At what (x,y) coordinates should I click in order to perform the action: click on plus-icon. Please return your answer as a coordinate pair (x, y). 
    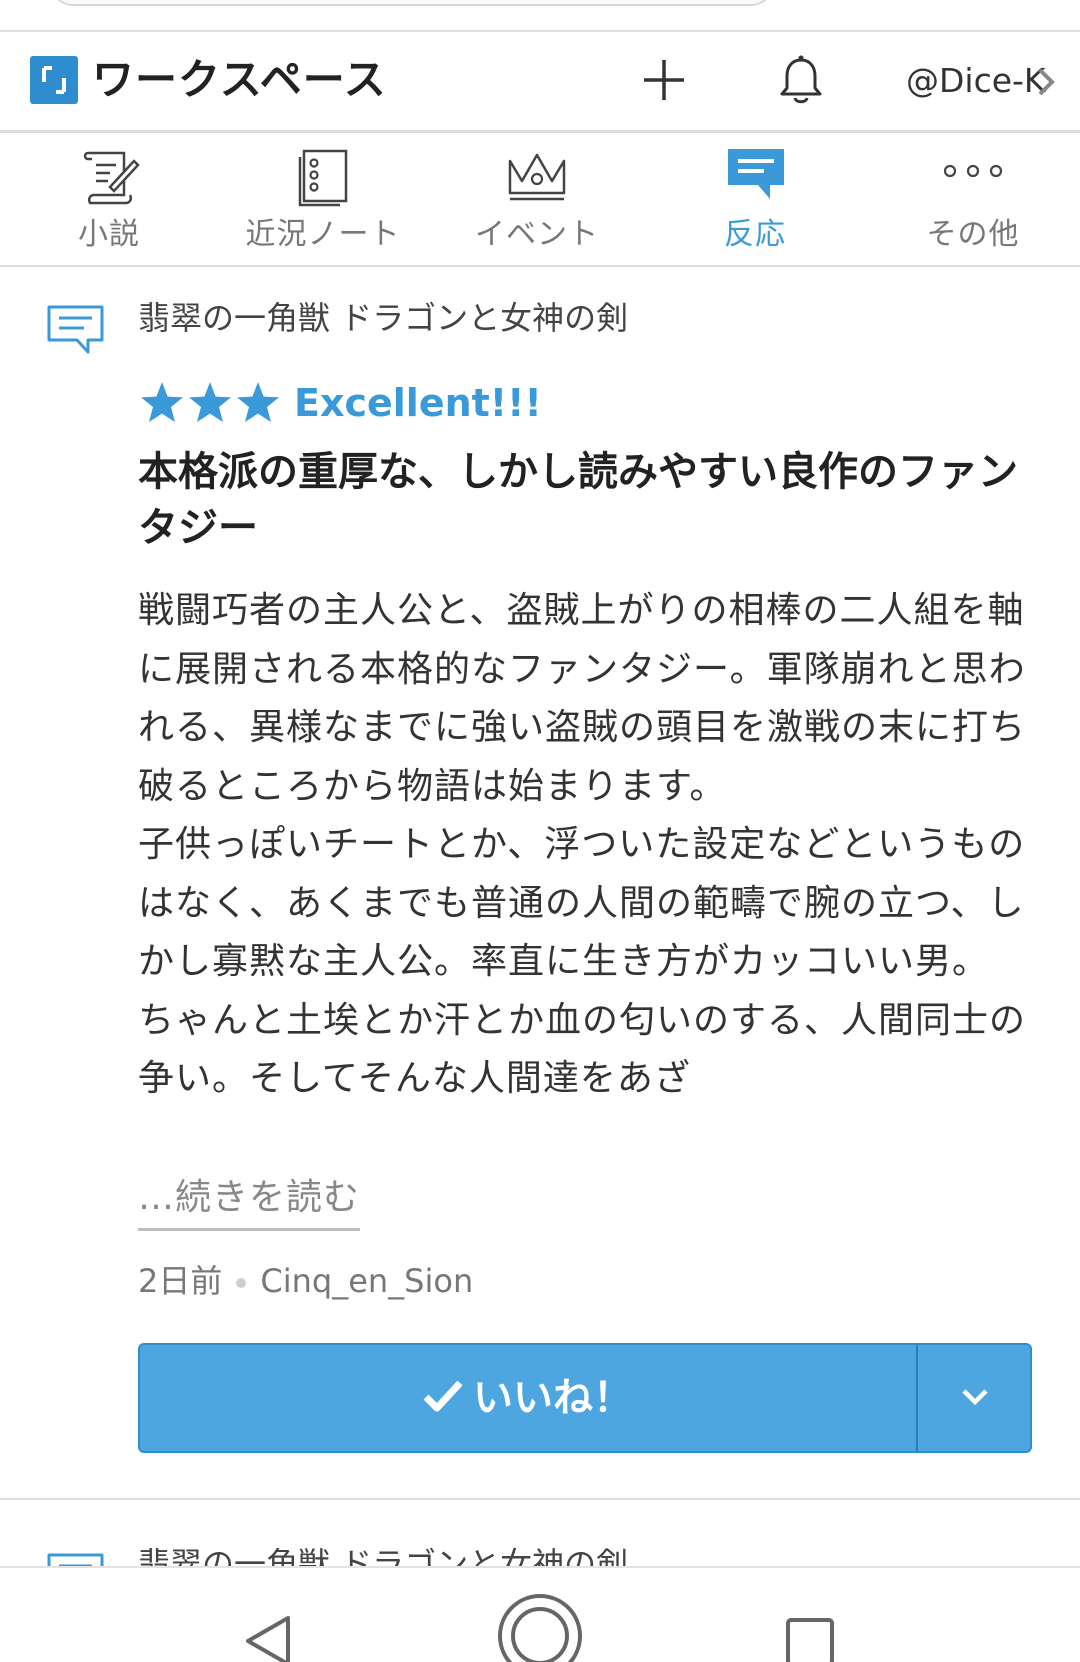
    Looking at the image, I should click on (664, 80).